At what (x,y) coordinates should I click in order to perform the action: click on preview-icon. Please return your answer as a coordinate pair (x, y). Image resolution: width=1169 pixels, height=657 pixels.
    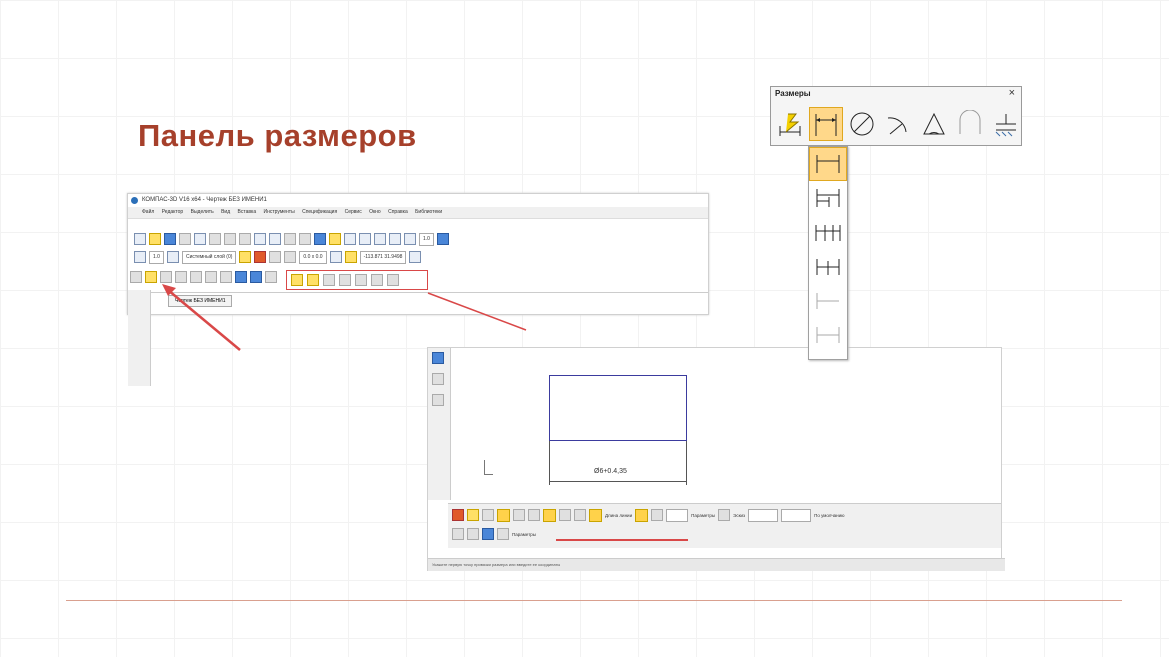
    Looking at the image, I should click on (200, 239).